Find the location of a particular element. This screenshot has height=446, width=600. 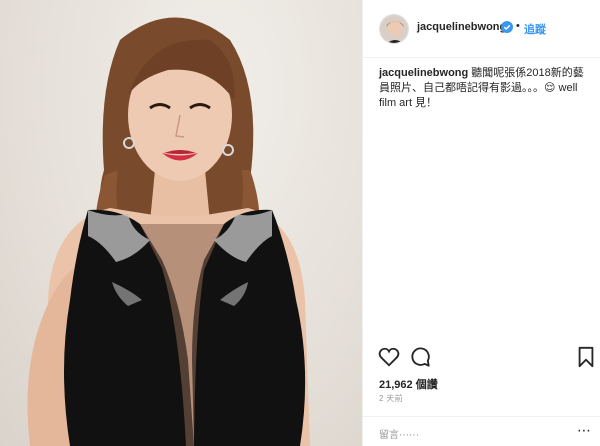

avatar is located at coordinates (394, 29).